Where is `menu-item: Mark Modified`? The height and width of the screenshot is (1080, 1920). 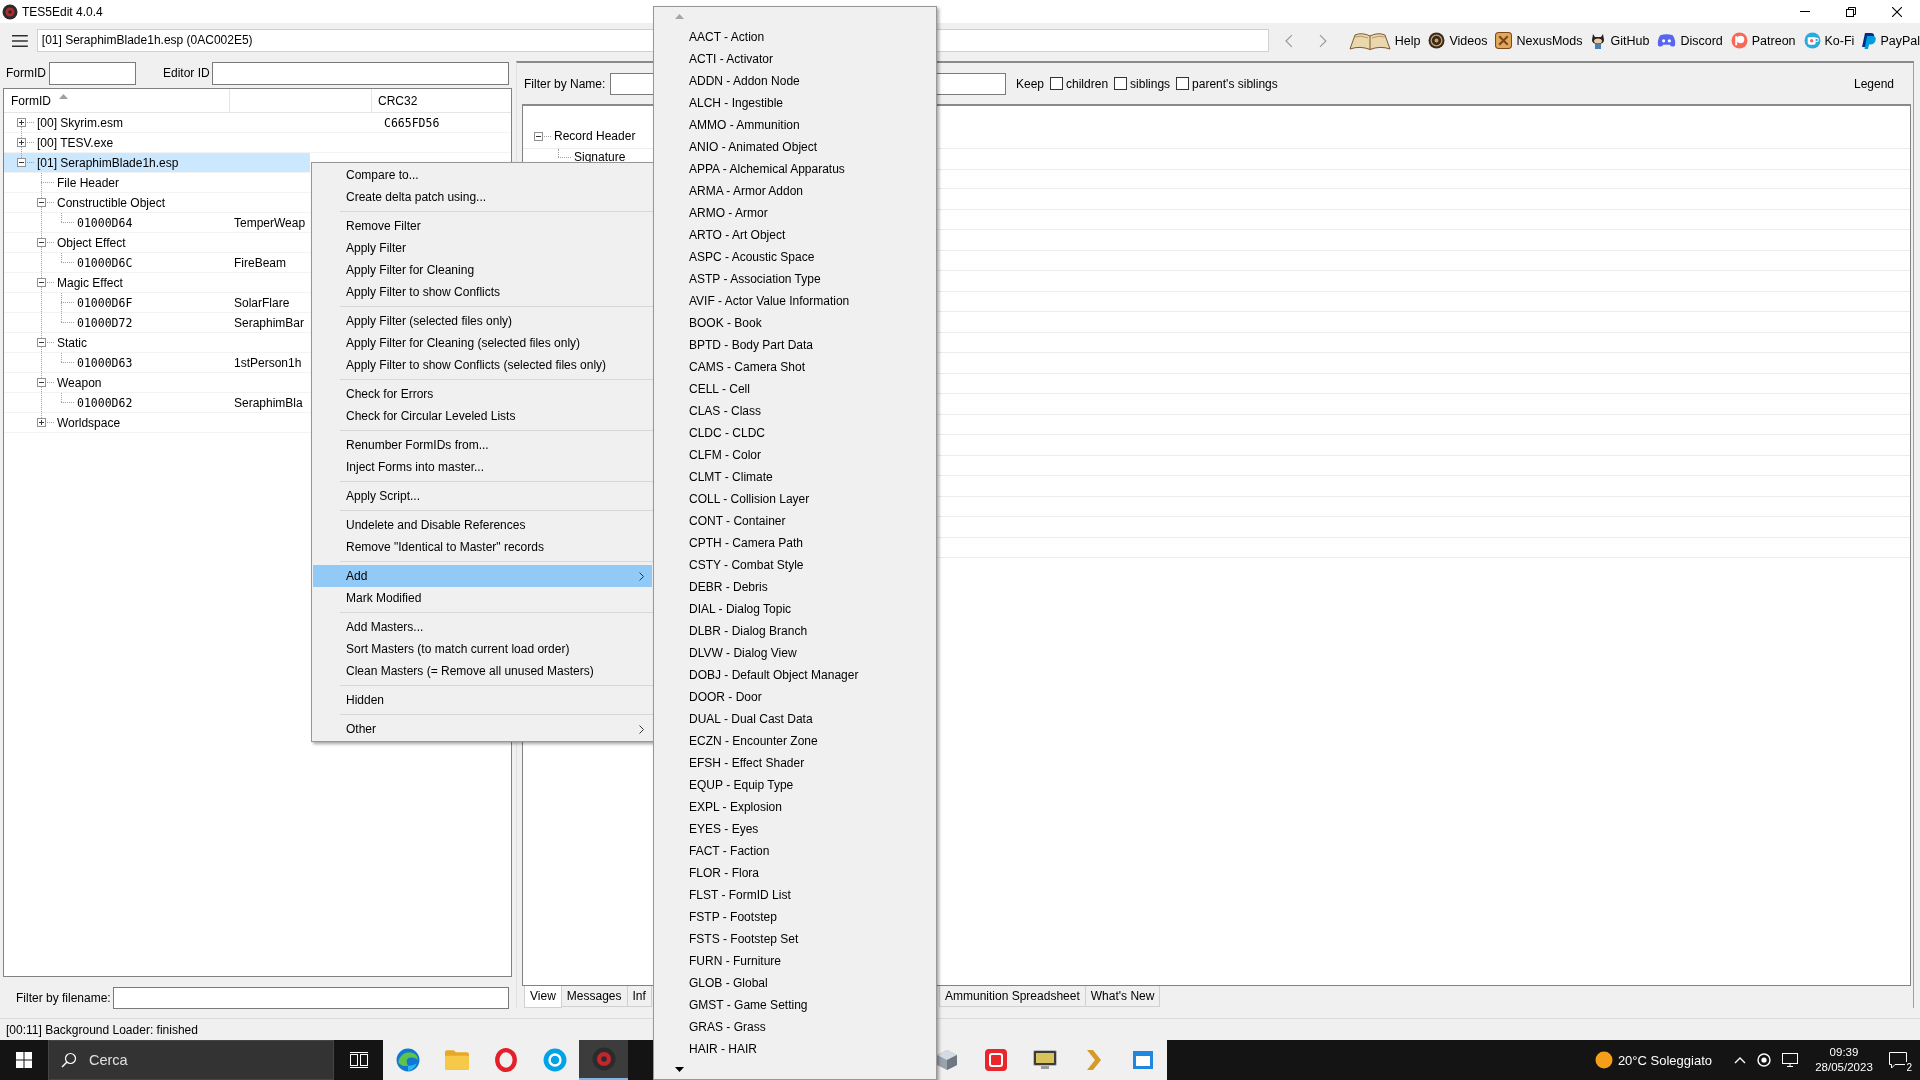 menu-item: Mark Modified is located at coordinates (482, 598).